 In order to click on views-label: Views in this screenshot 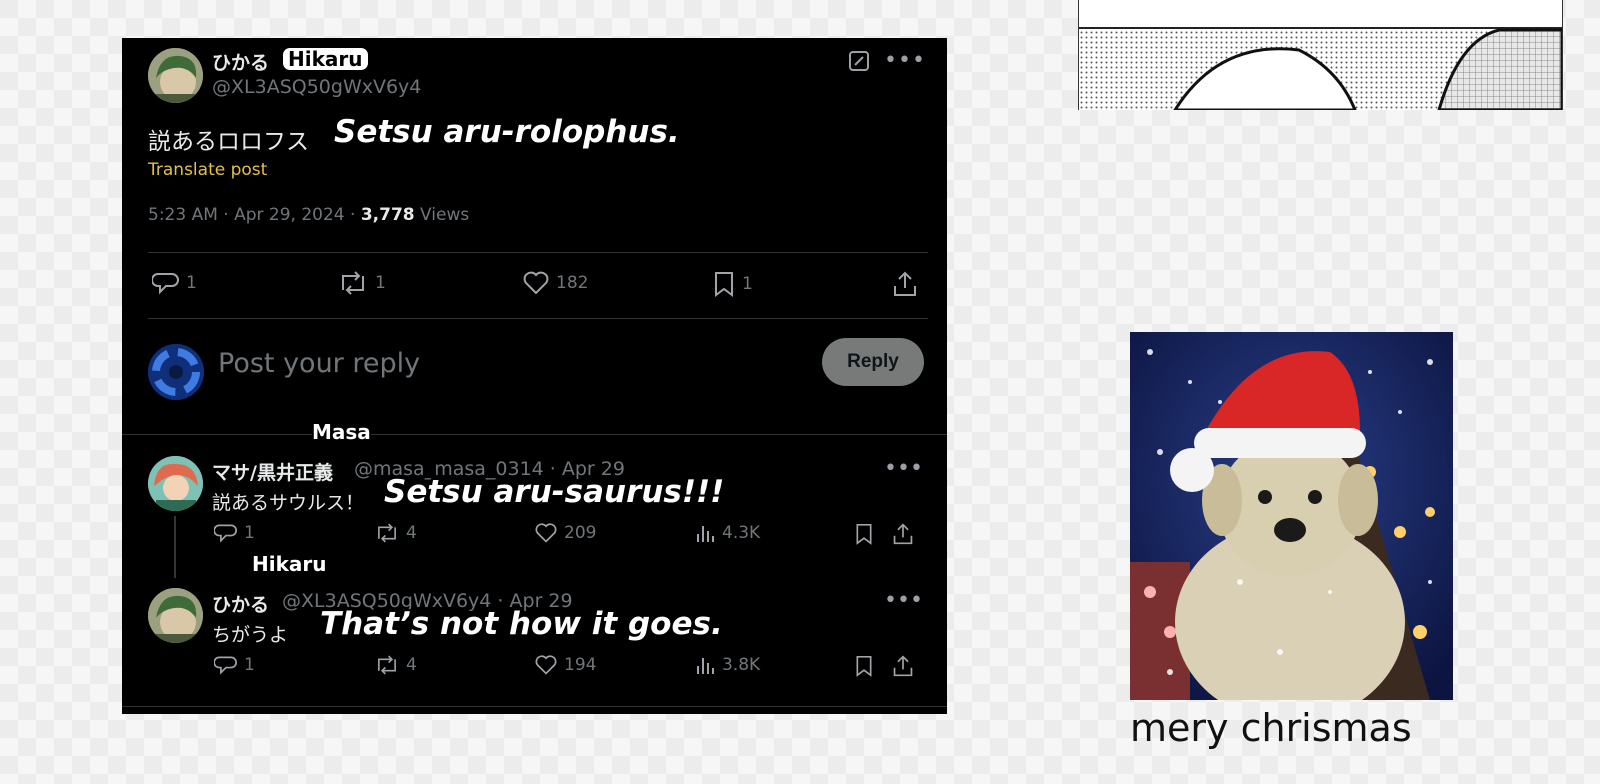, I will do `click(442, 215)`.